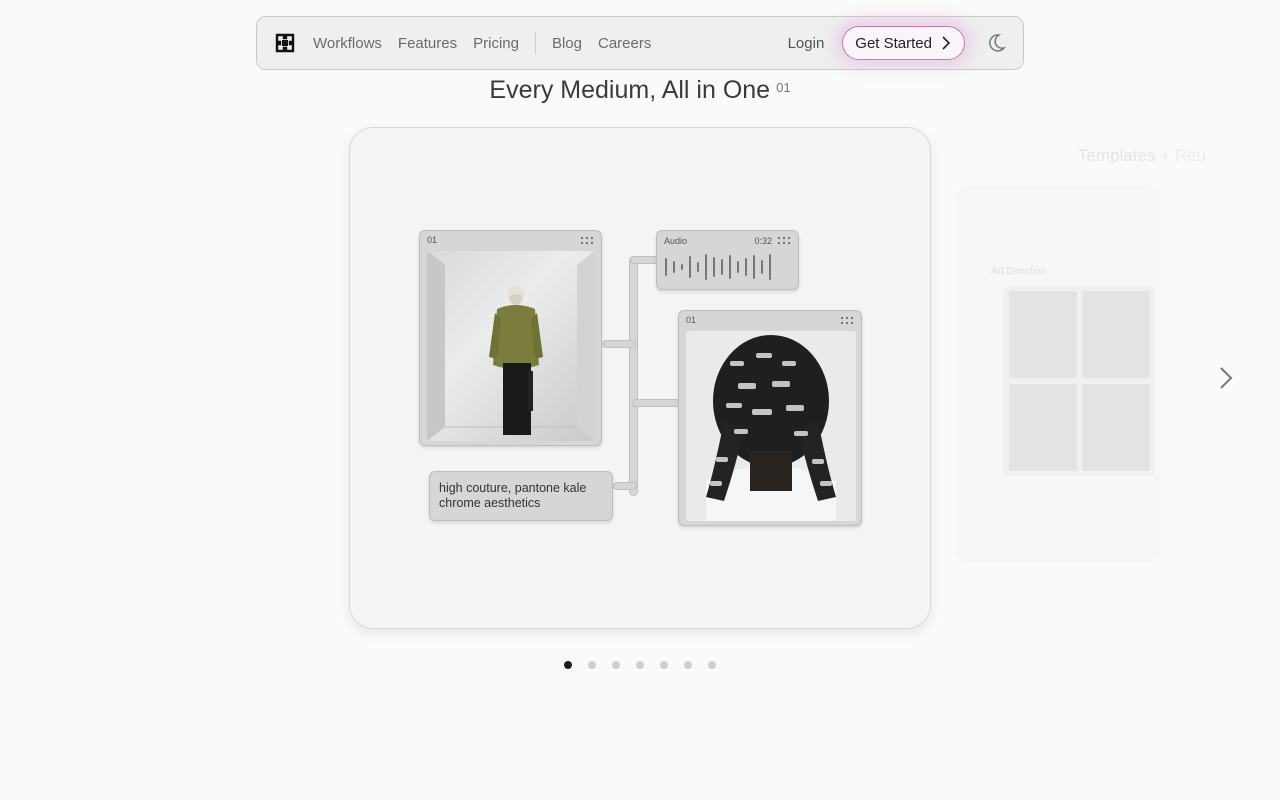 This screenshot has width=1280, height=800. I want to click on image-tile: 01, so click(510, 338).